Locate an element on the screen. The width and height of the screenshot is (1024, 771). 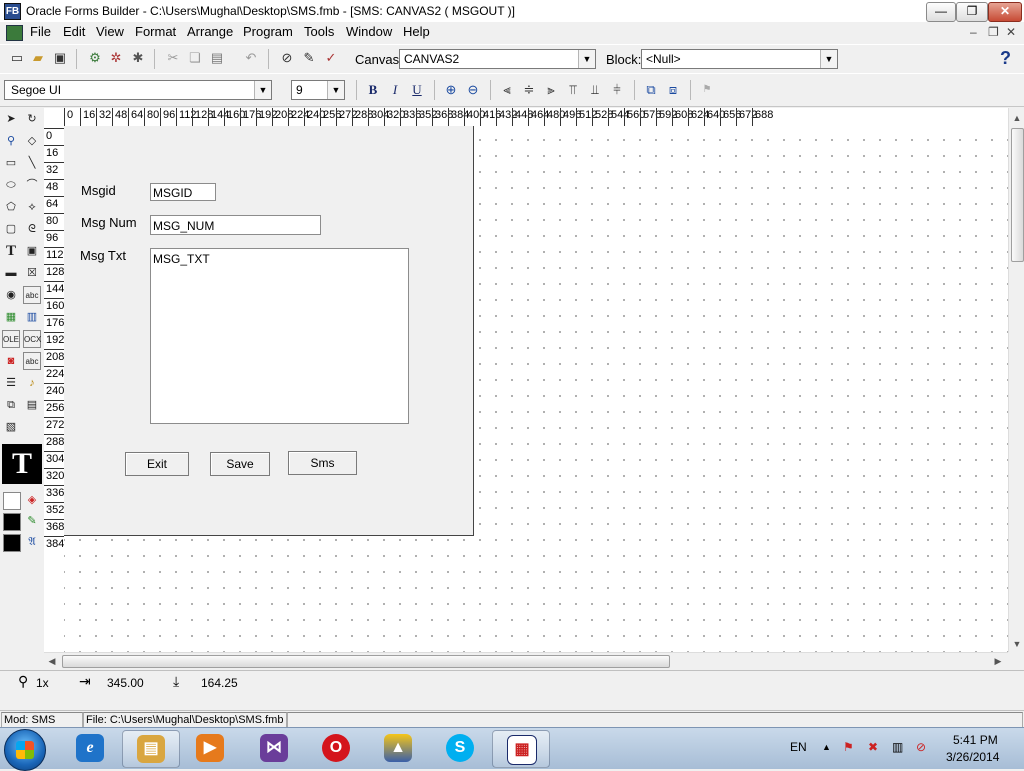
sms-button: Sms is located at coordinates (322, 463).